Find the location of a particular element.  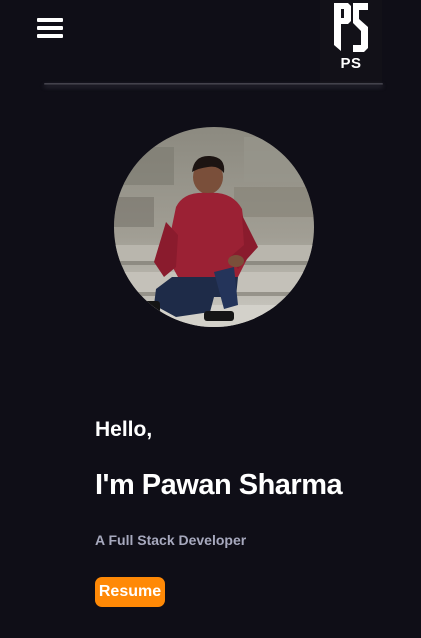

name-heading: I'm Pawan Sharma is located at coordinates (219, 485).